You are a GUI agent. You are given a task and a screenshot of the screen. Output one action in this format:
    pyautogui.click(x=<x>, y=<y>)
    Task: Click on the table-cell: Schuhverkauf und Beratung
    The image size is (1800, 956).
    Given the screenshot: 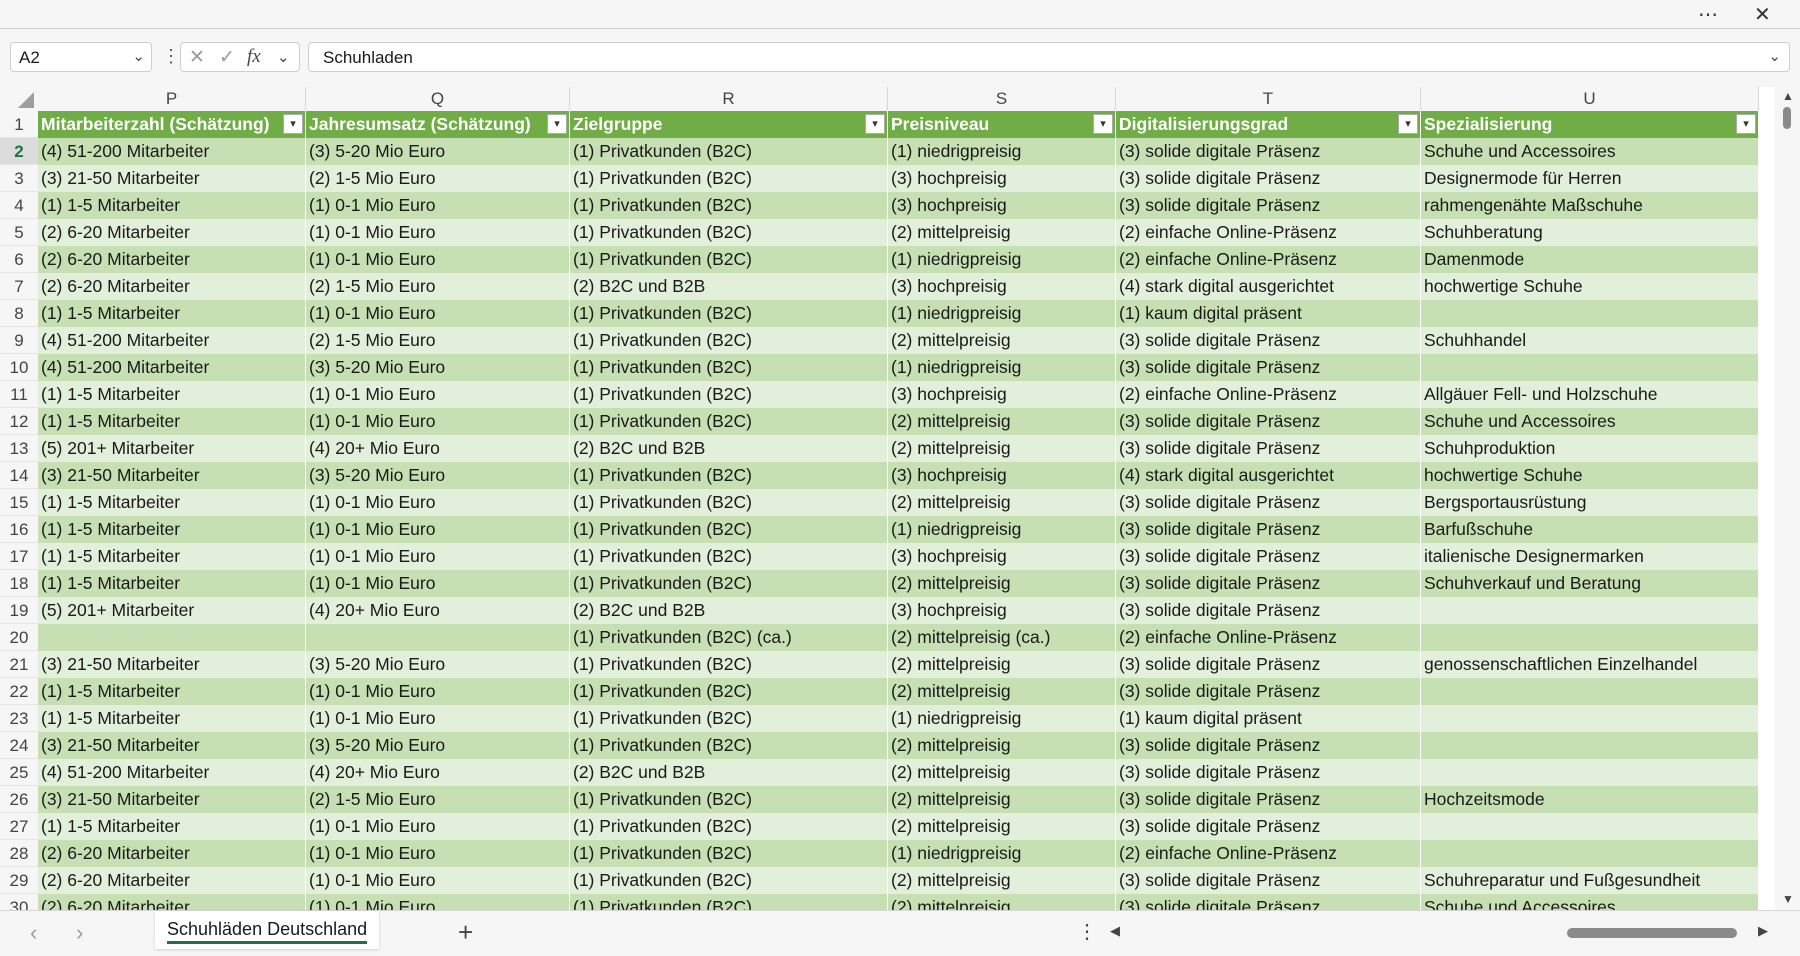 What is the action you would take?
    pyautogui.click(x=1590, y=583)
    